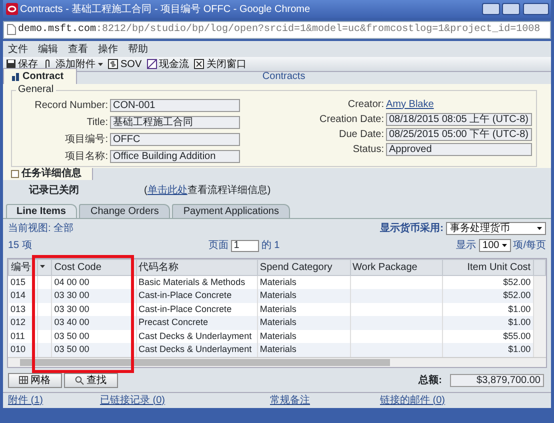 Image resolution: width=554 pixels, height=423 pixels. Describe the element at coordinates (41, 211) in the screenshot. I see `tab: Line Items` at that location.